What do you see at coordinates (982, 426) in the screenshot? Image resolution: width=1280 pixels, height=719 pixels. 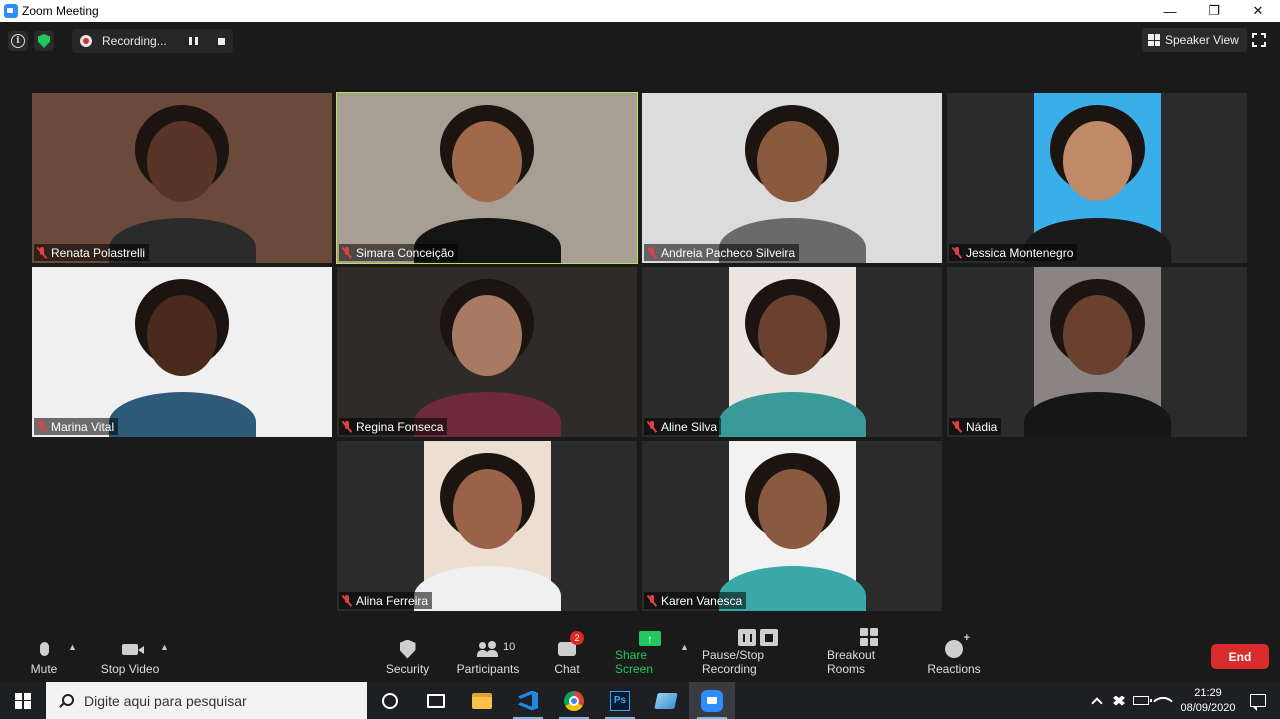 I see `participant-name: Nádia` at bounding box center [982, 426].